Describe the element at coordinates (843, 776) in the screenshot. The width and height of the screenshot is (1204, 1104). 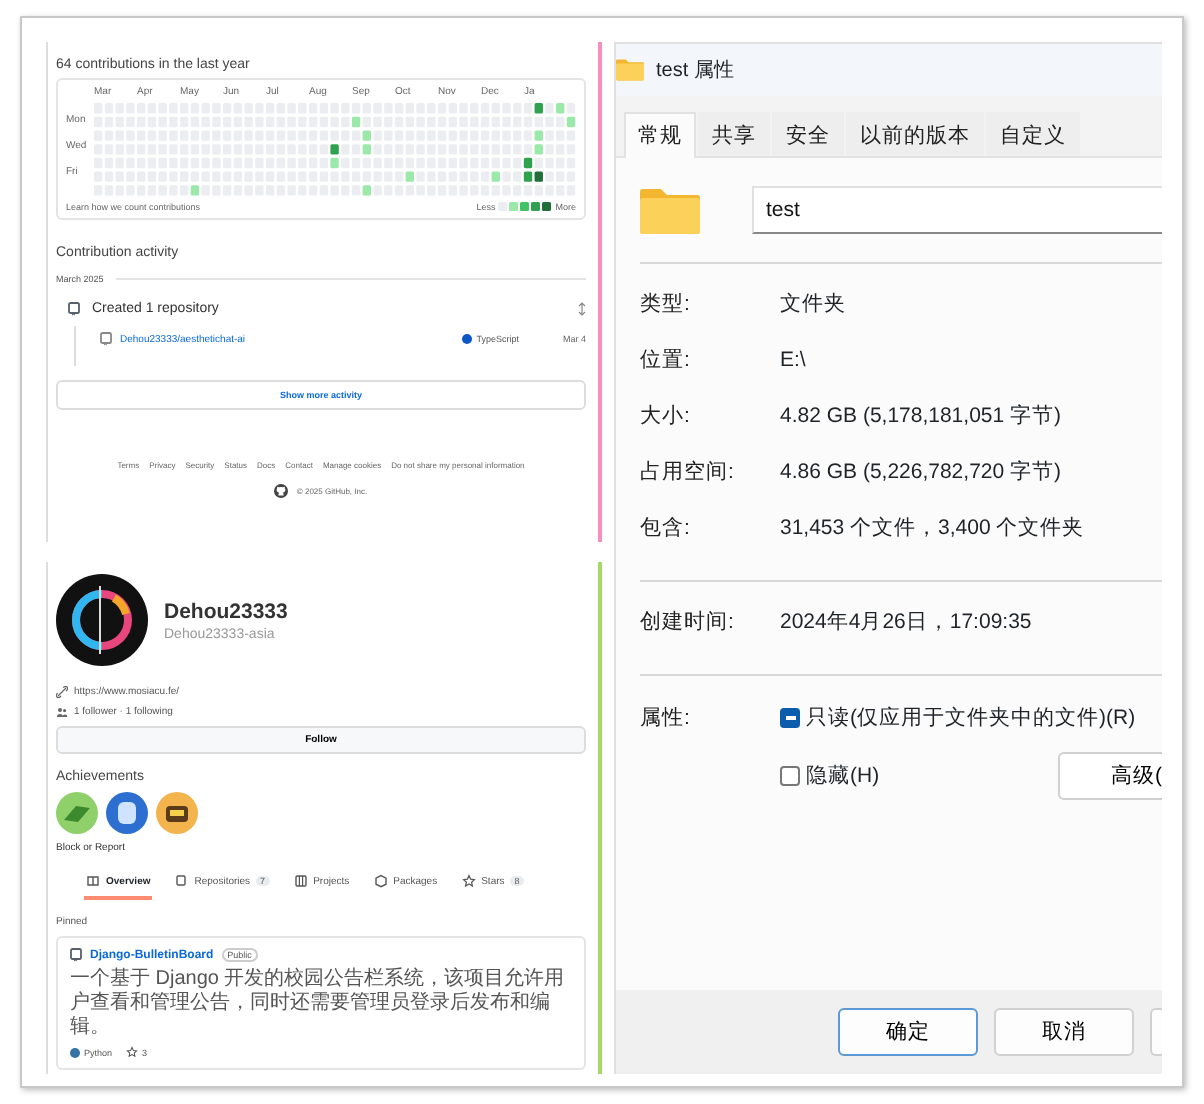
I see `checkbox-label: 隐藏(H)` at that location.